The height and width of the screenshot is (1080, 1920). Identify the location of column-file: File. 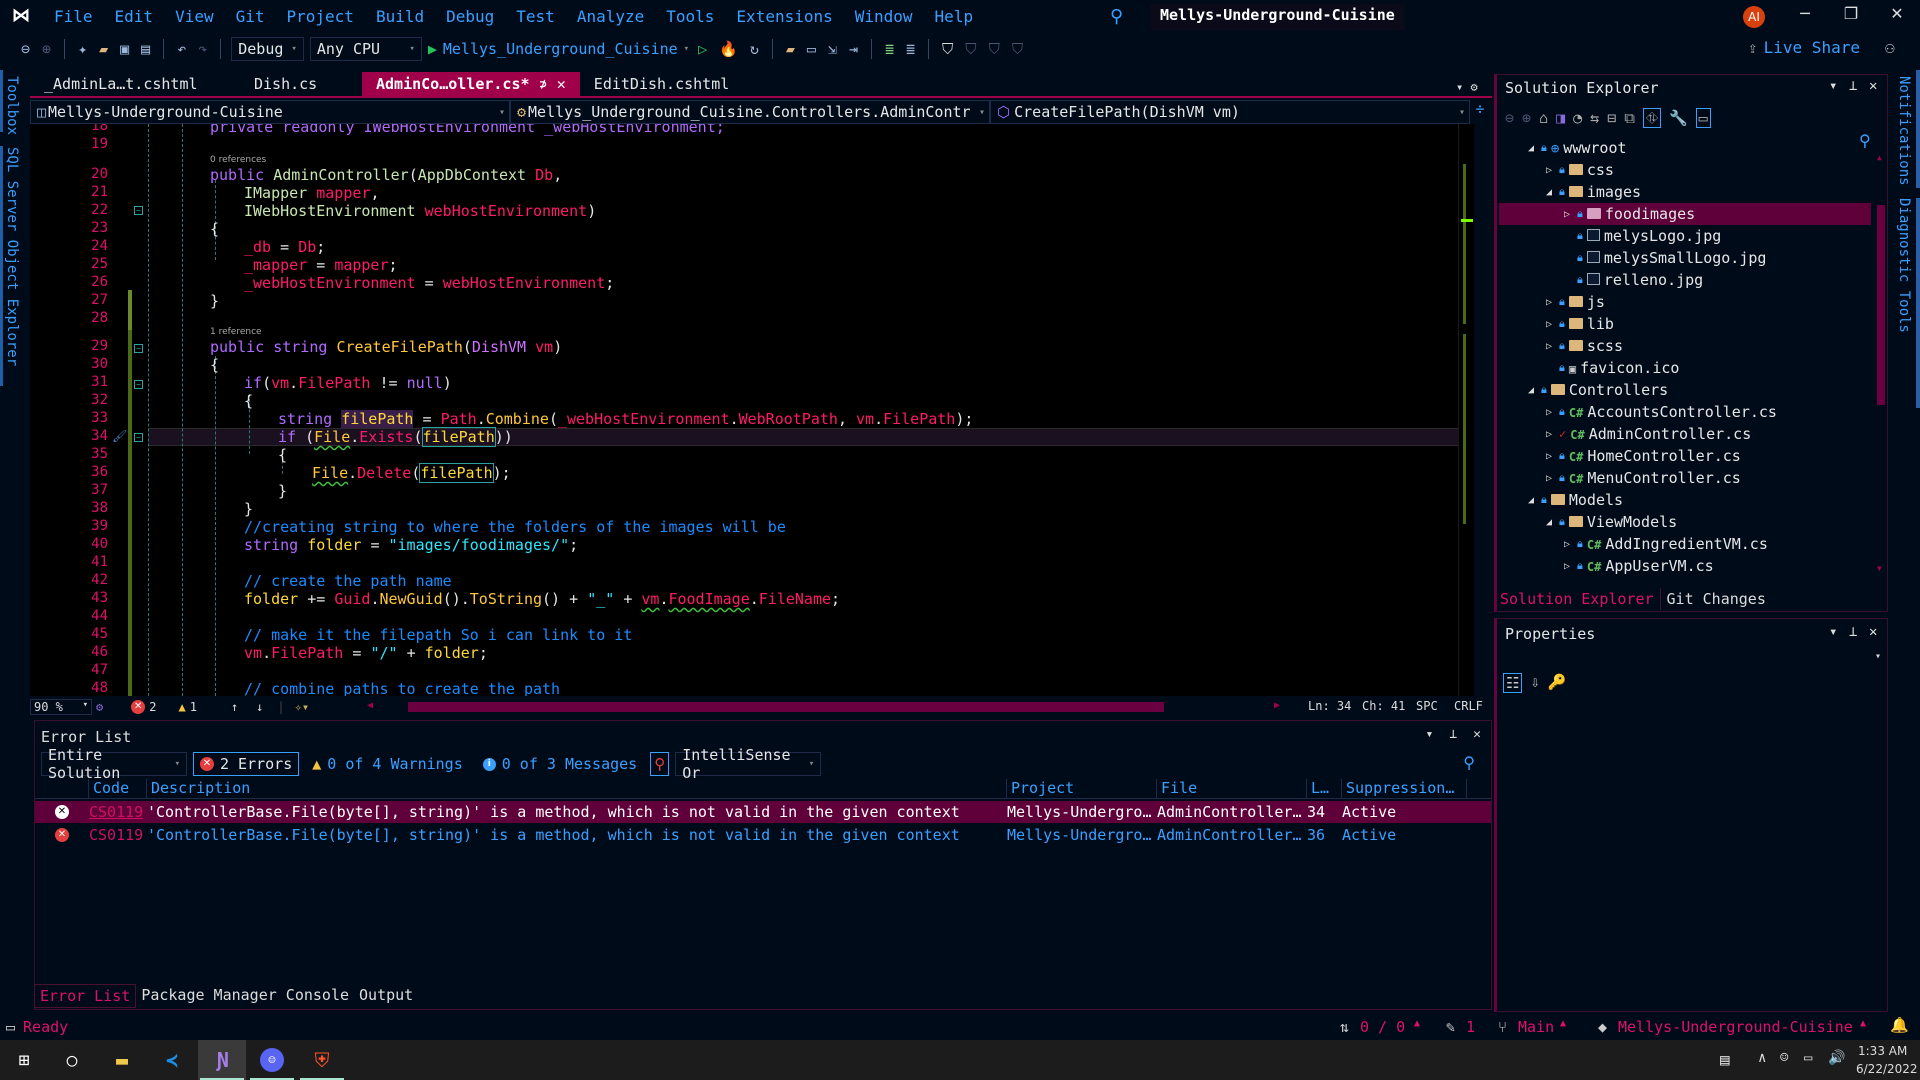
(1232, 788).